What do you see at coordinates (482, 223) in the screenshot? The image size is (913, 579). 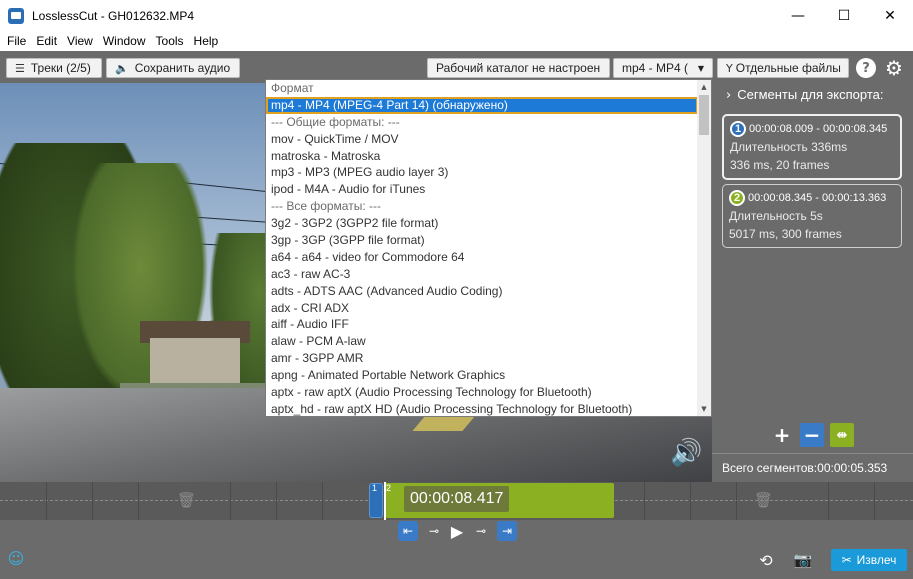 I see `dropdown-option: 3g2 - 3GP2 (3GPP2 file format)` at bounding box center [482, 223].